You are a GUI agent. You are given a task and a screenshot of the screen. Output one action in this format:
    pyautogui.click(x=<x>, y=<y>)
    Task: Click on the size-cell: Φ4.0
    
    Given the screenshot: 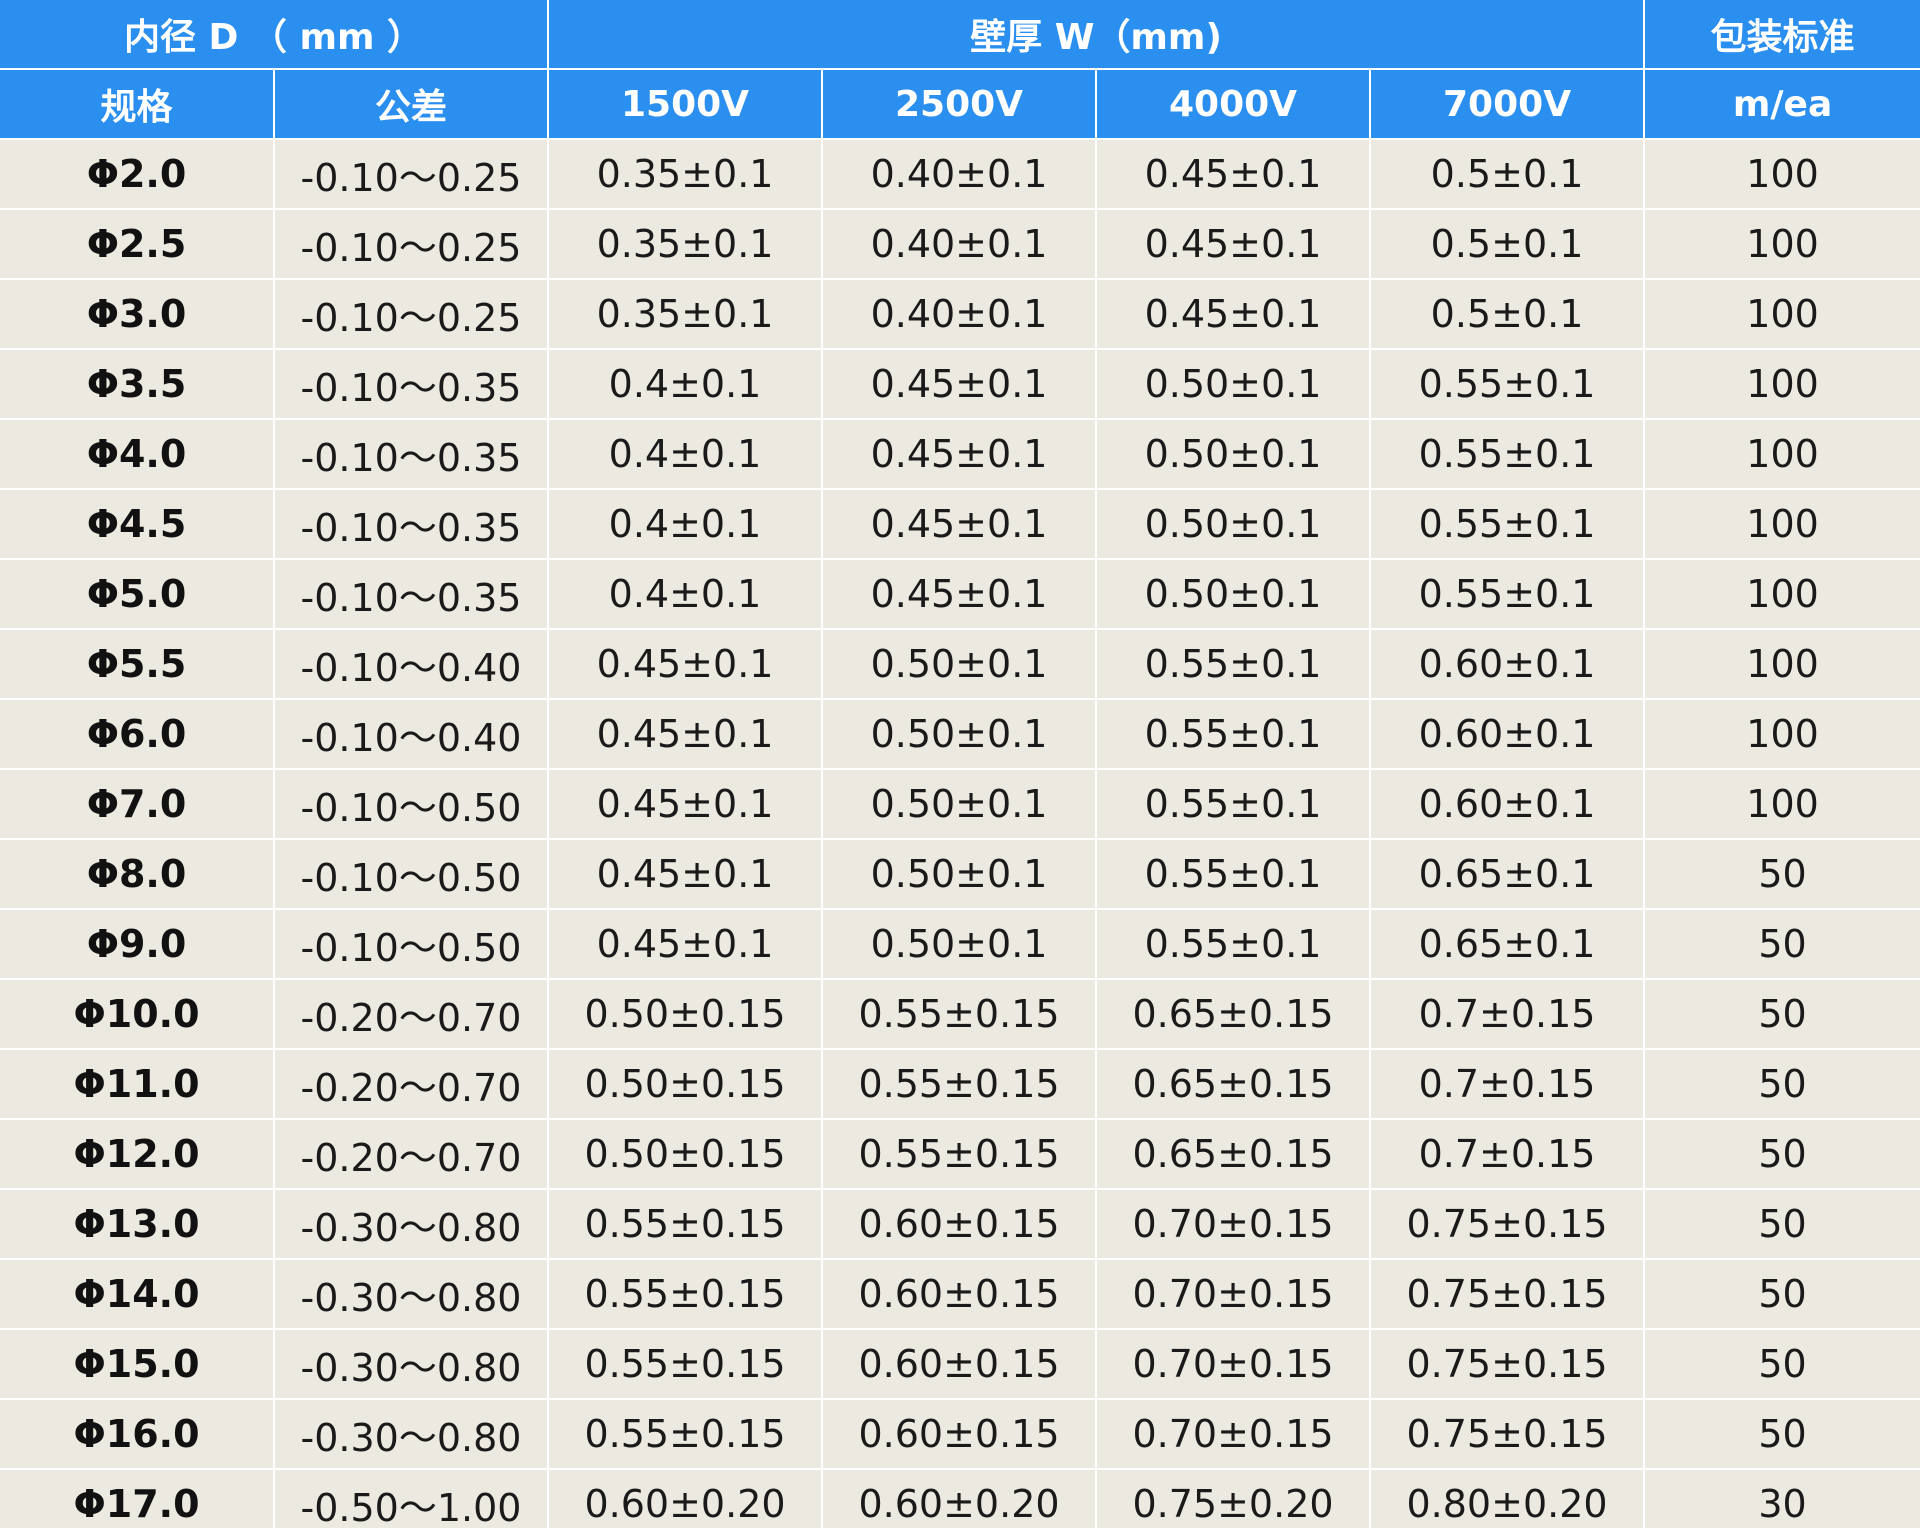 What is the action you would take?
    pyautogui.click(x=137, y=454)
    